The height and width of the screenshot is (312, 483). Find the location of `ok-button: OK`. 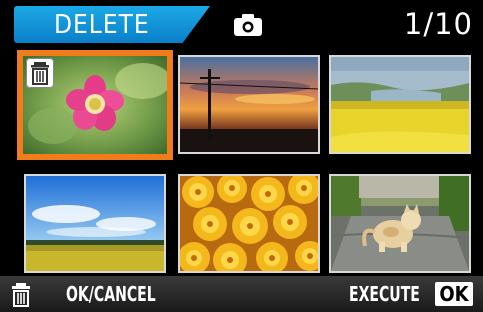

ok-button: OK is located at coordinates (454, 294).